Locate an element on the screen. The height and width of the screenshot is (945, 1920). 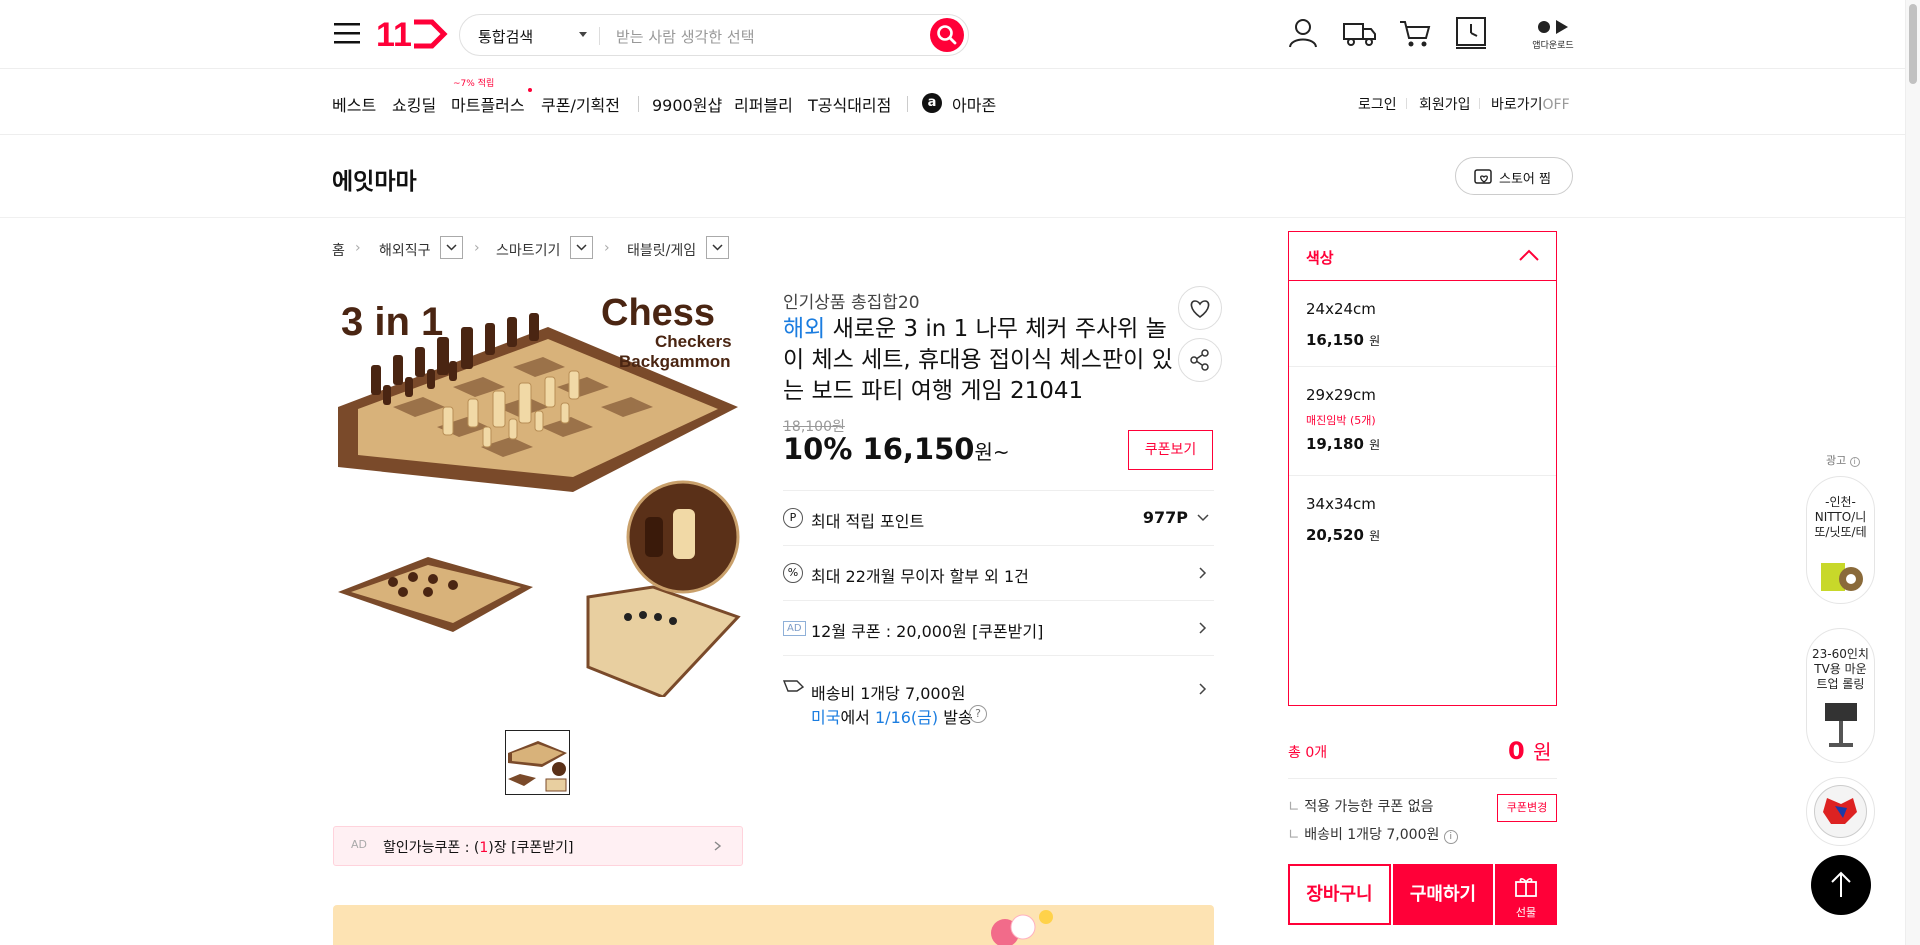
discount-coupon-banner: AD 할인가능쿠폰 : (1)장 [쿠폰받기] is located at coordinates (538, 846).